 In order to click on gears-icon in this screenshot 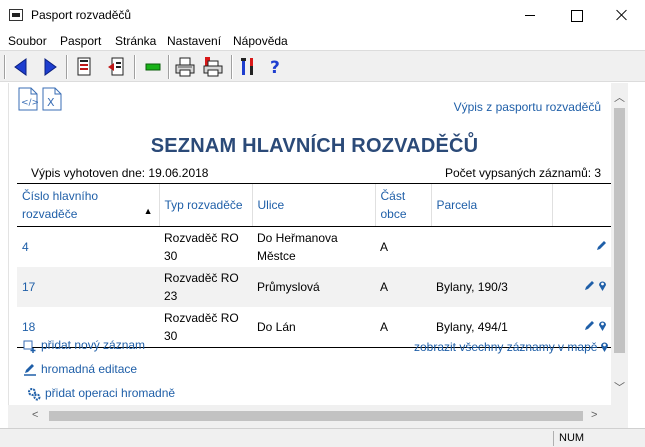, I will do `click(34, 394)`.